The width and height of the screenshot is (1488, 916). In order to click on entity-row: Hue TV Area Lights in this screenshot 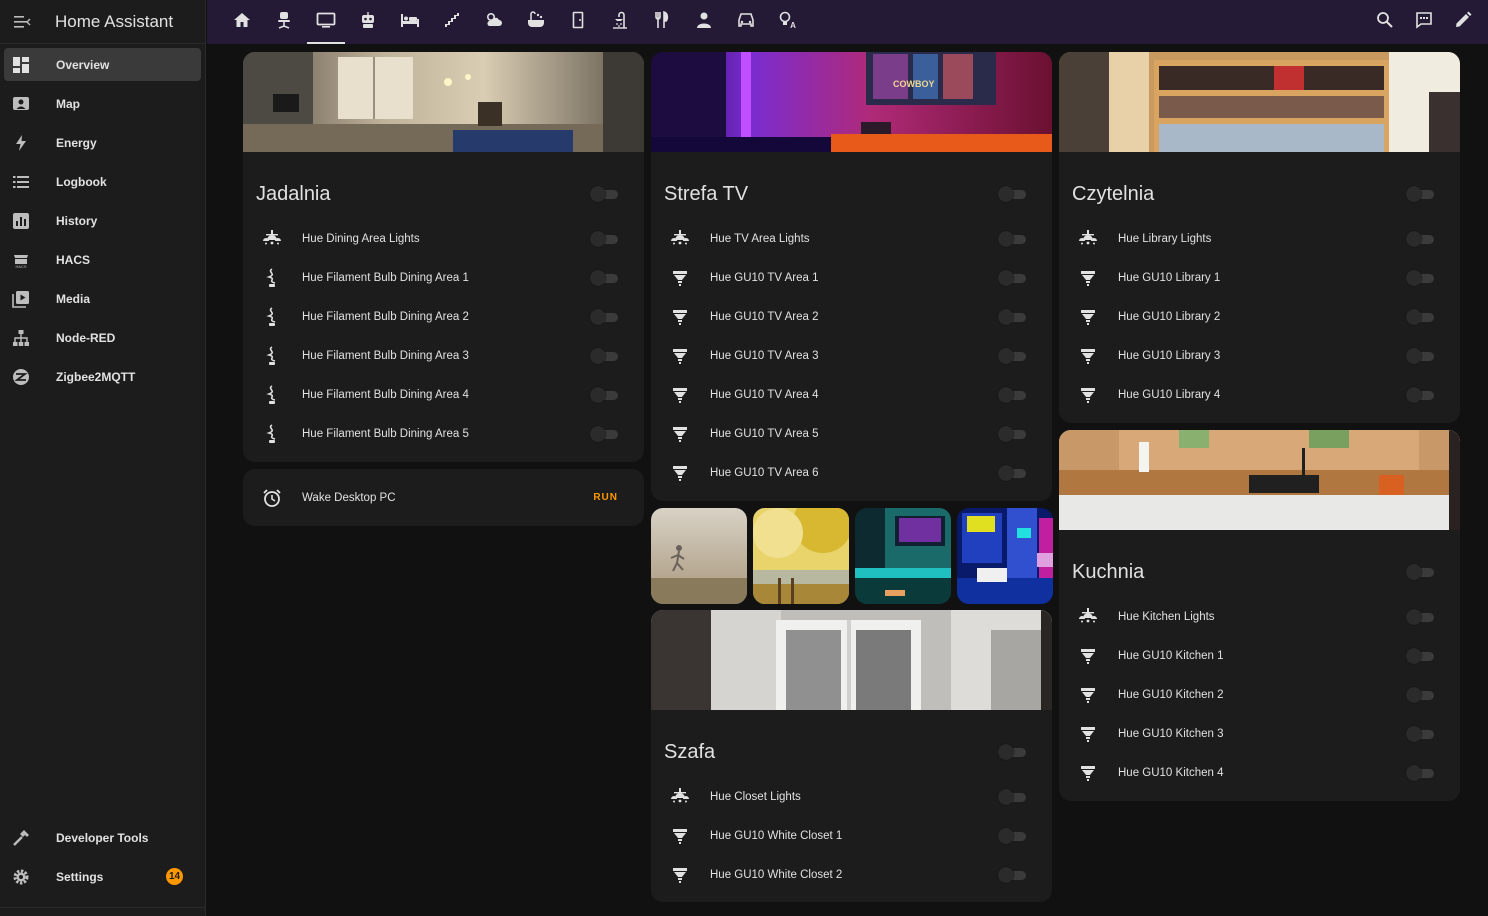, I will do `click(851, 238)`.